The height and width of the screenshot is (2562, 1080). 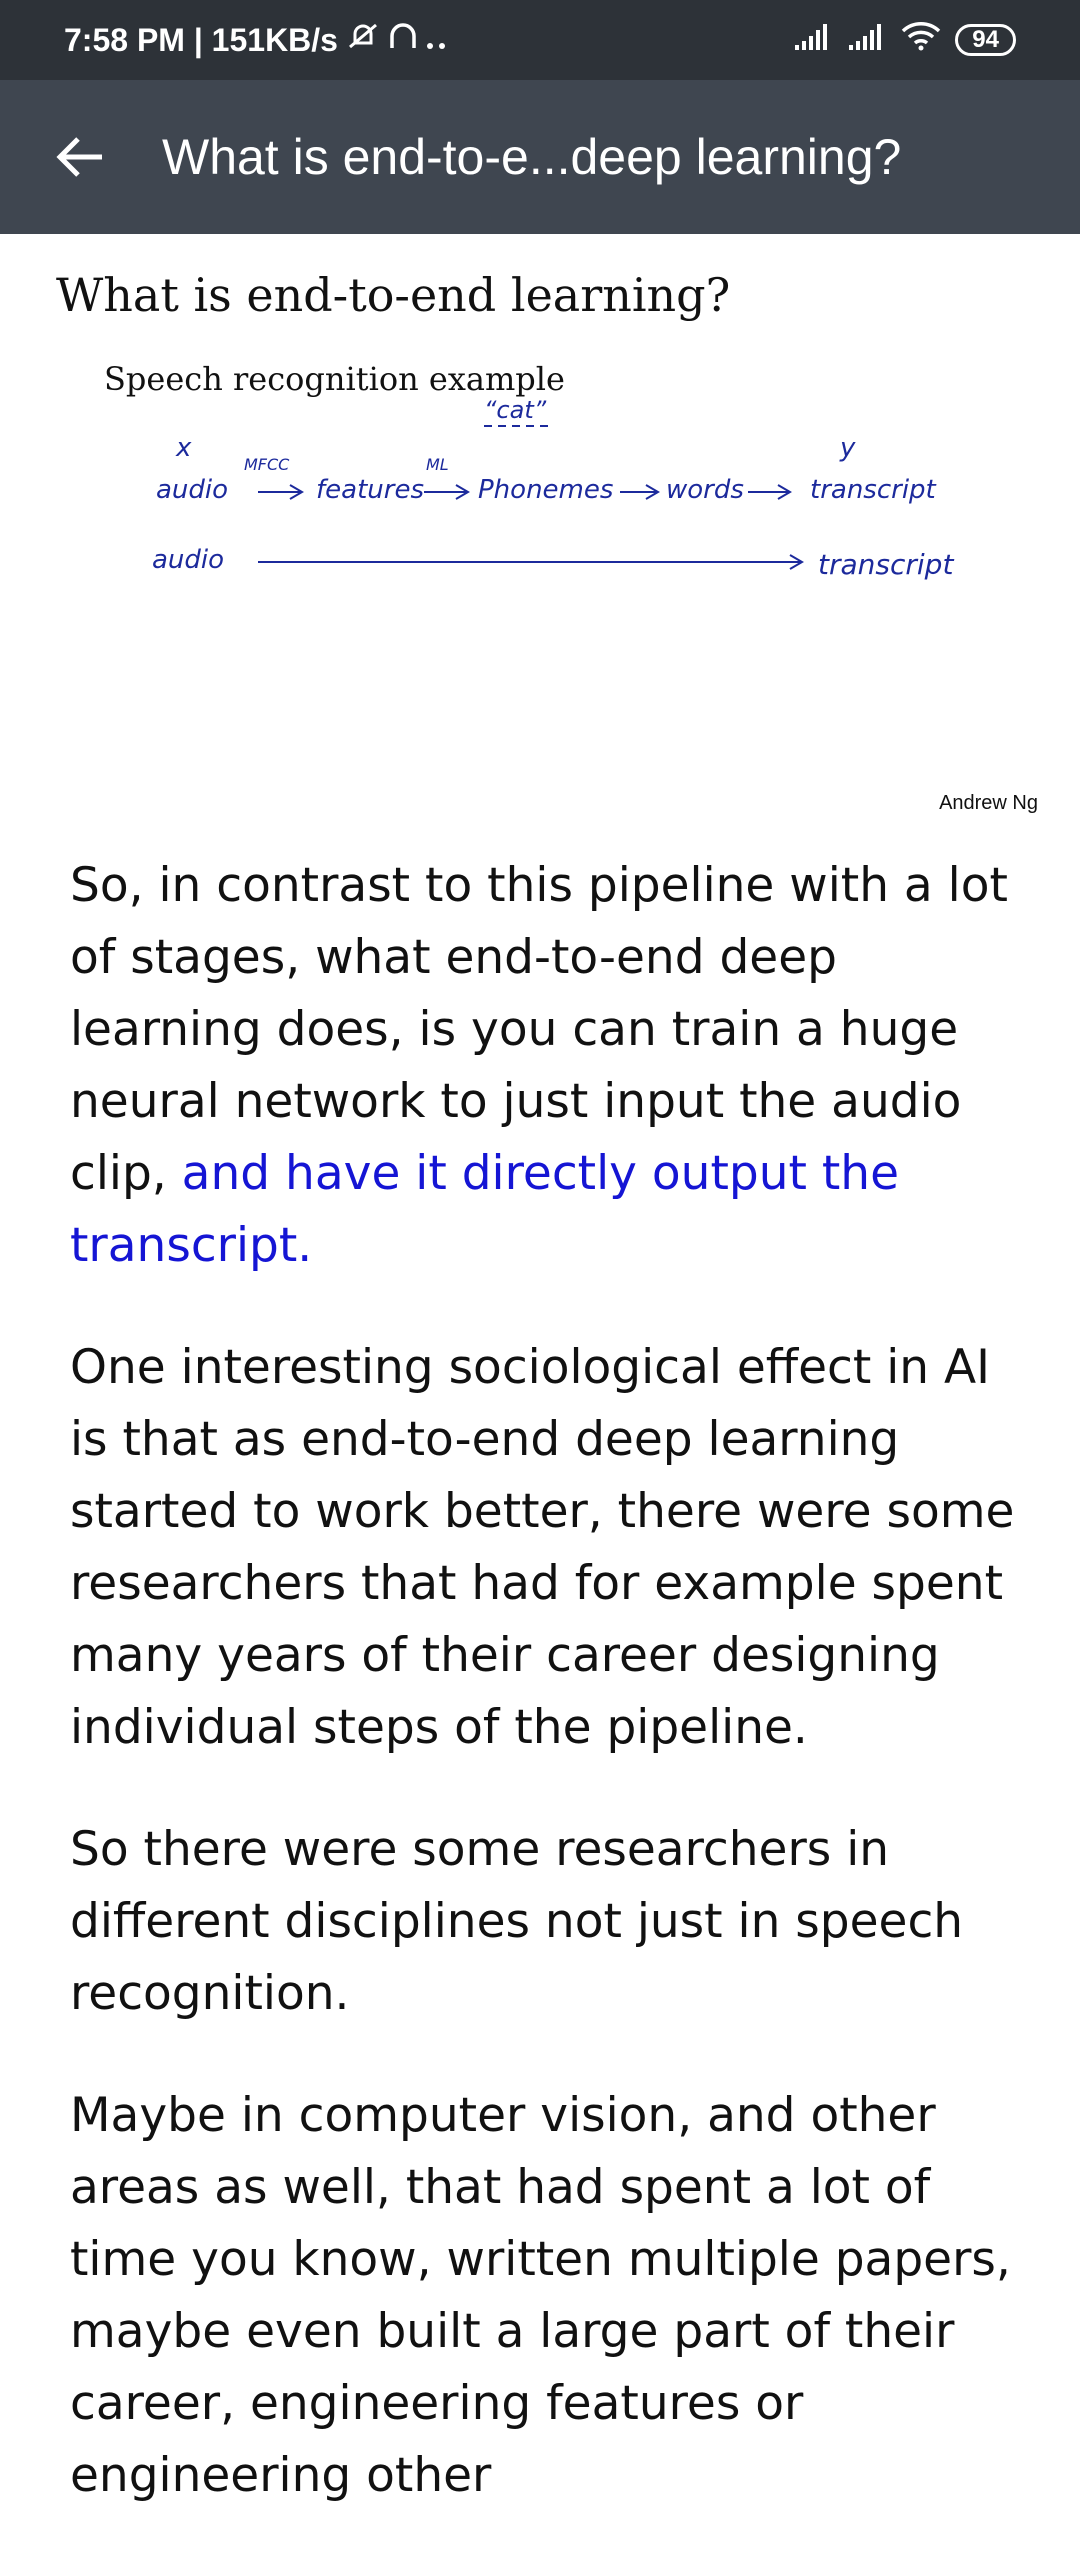 I want to click on app-bar: What is end-to-e...deep learning?, so click(x=540, y=157).